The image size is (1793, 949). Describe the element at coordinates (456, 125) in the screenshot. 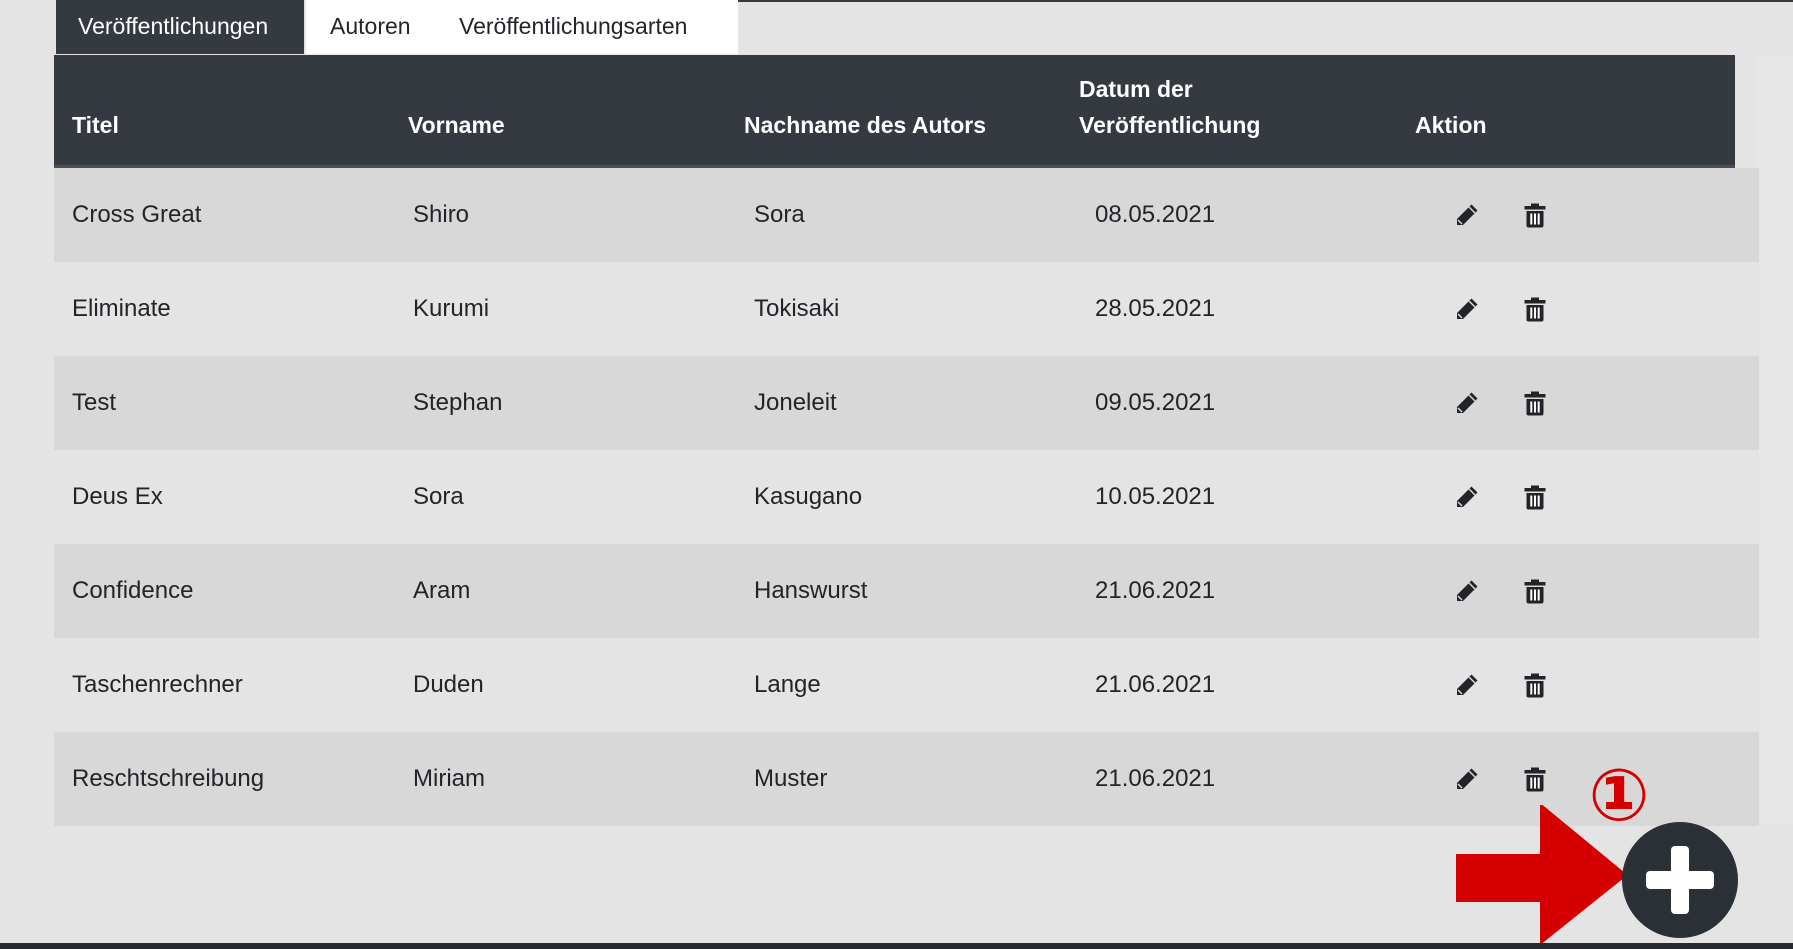

I see `header-firstname: Vorname` at that location.